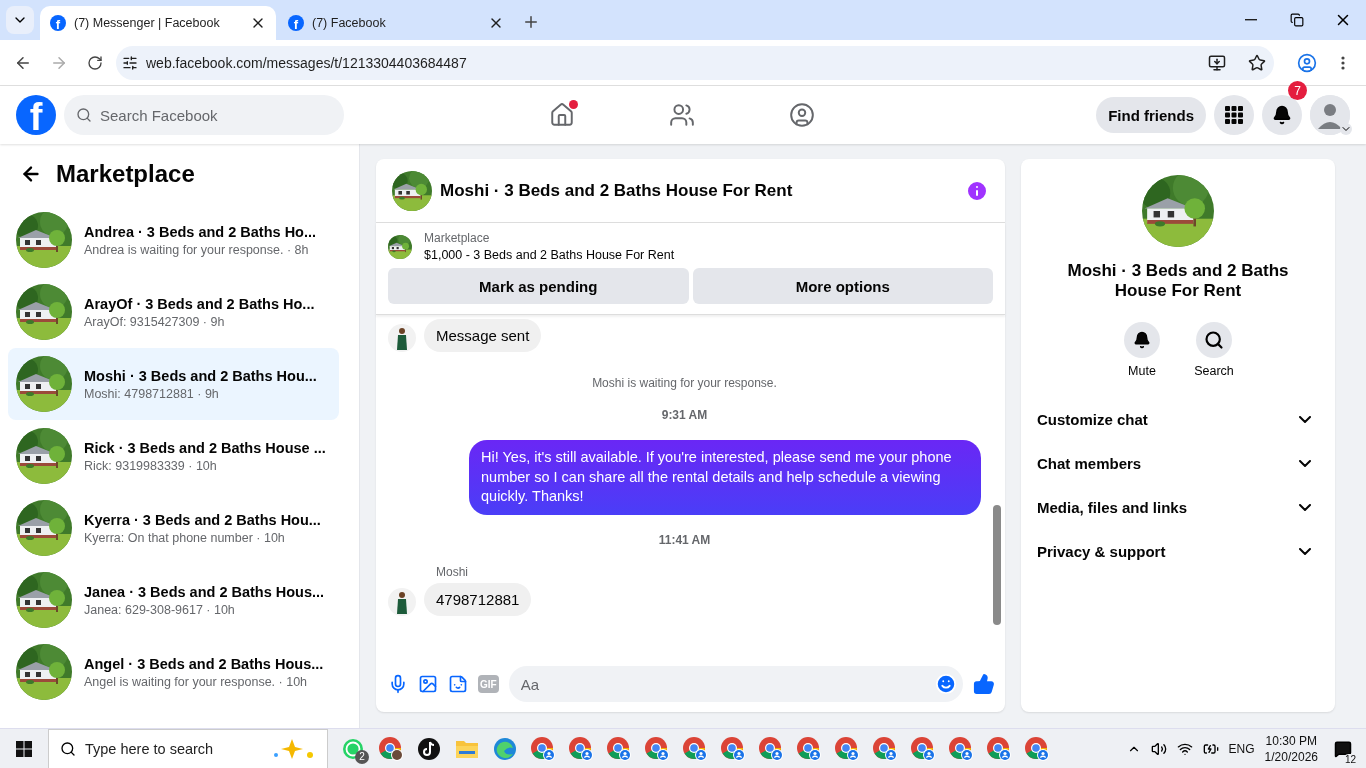  I want to click on menu-button, so click(1234, 115).